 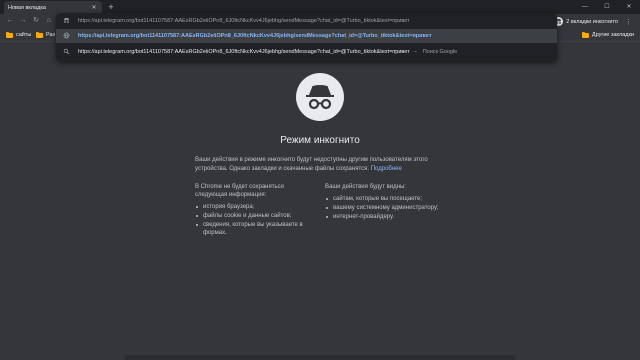 What do you see at coordinates (24, 35) in the screenshot?
I see `bookmark-label: сайты` at bounding box center [24, 35].